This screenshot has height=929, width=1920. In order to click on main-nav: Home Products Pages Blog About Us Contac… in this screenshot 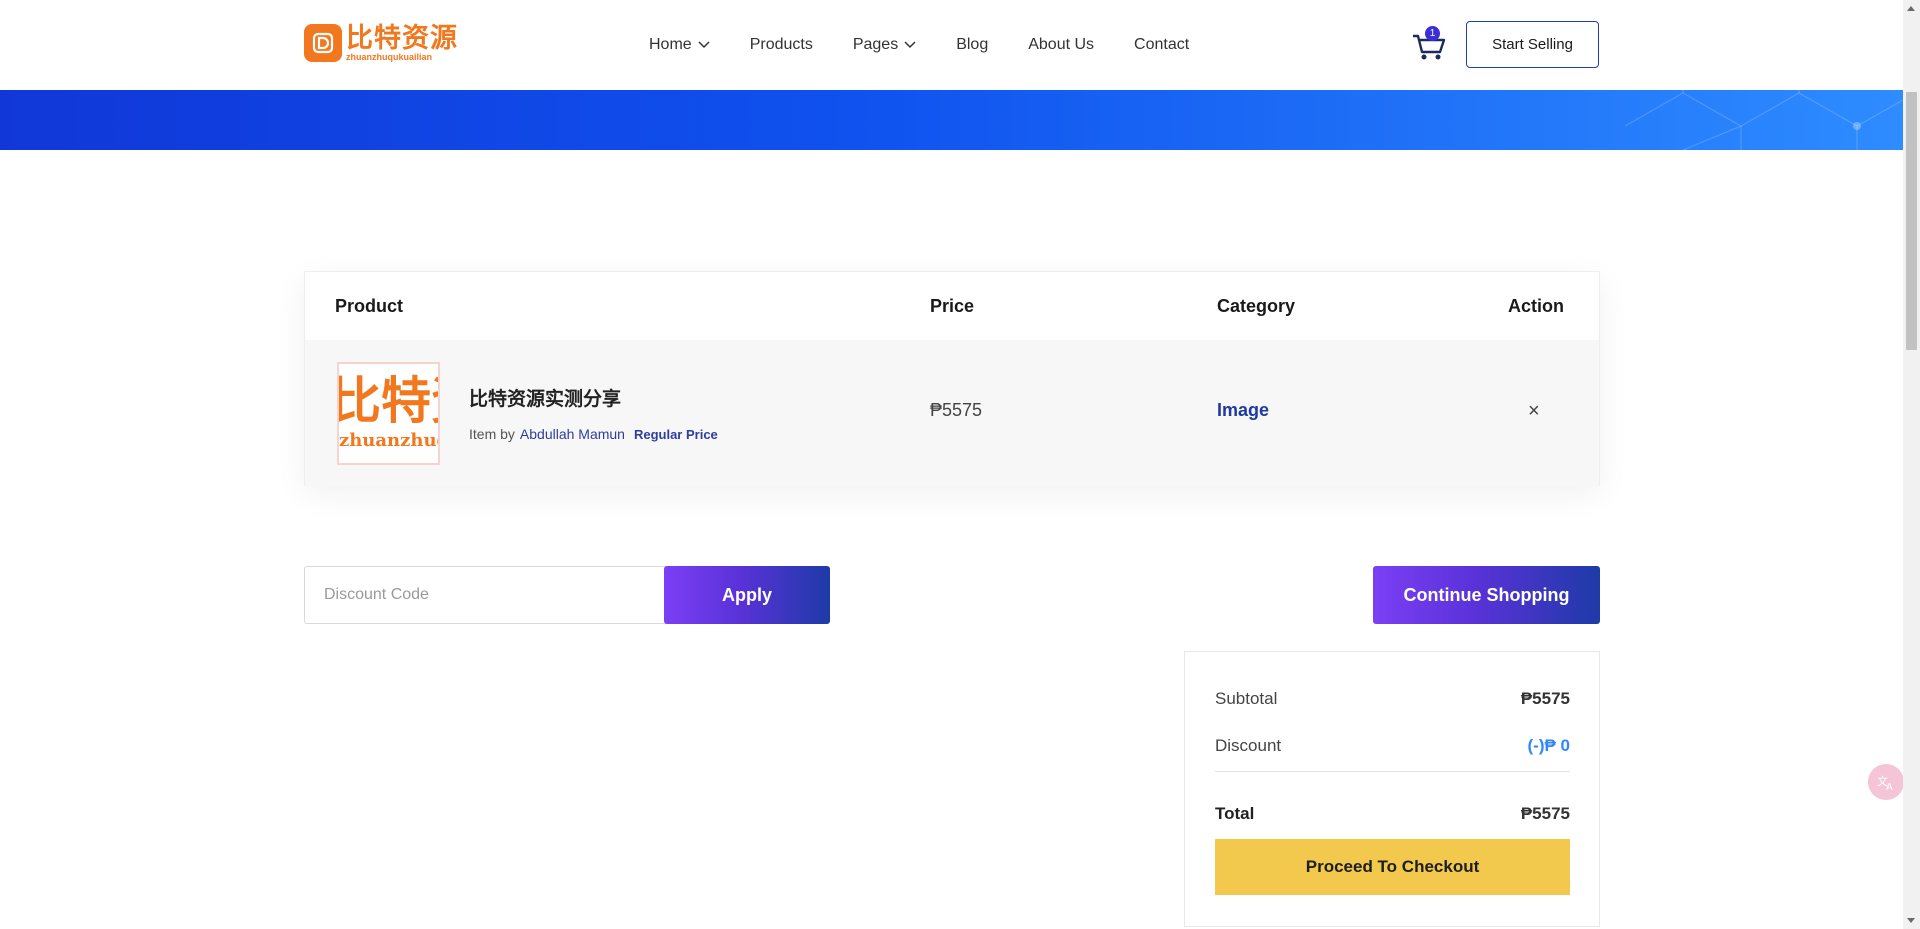, I will do `click(939, 45)`.